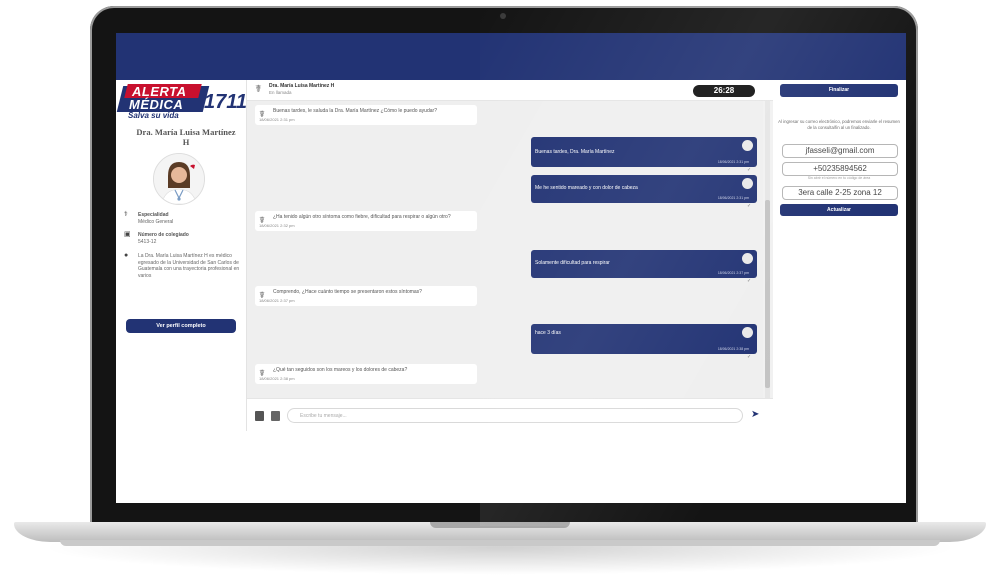 Image resolution: width=999 pixels, height=585 pixels. I want to click on send-icon: ➤, so click(757, 415).